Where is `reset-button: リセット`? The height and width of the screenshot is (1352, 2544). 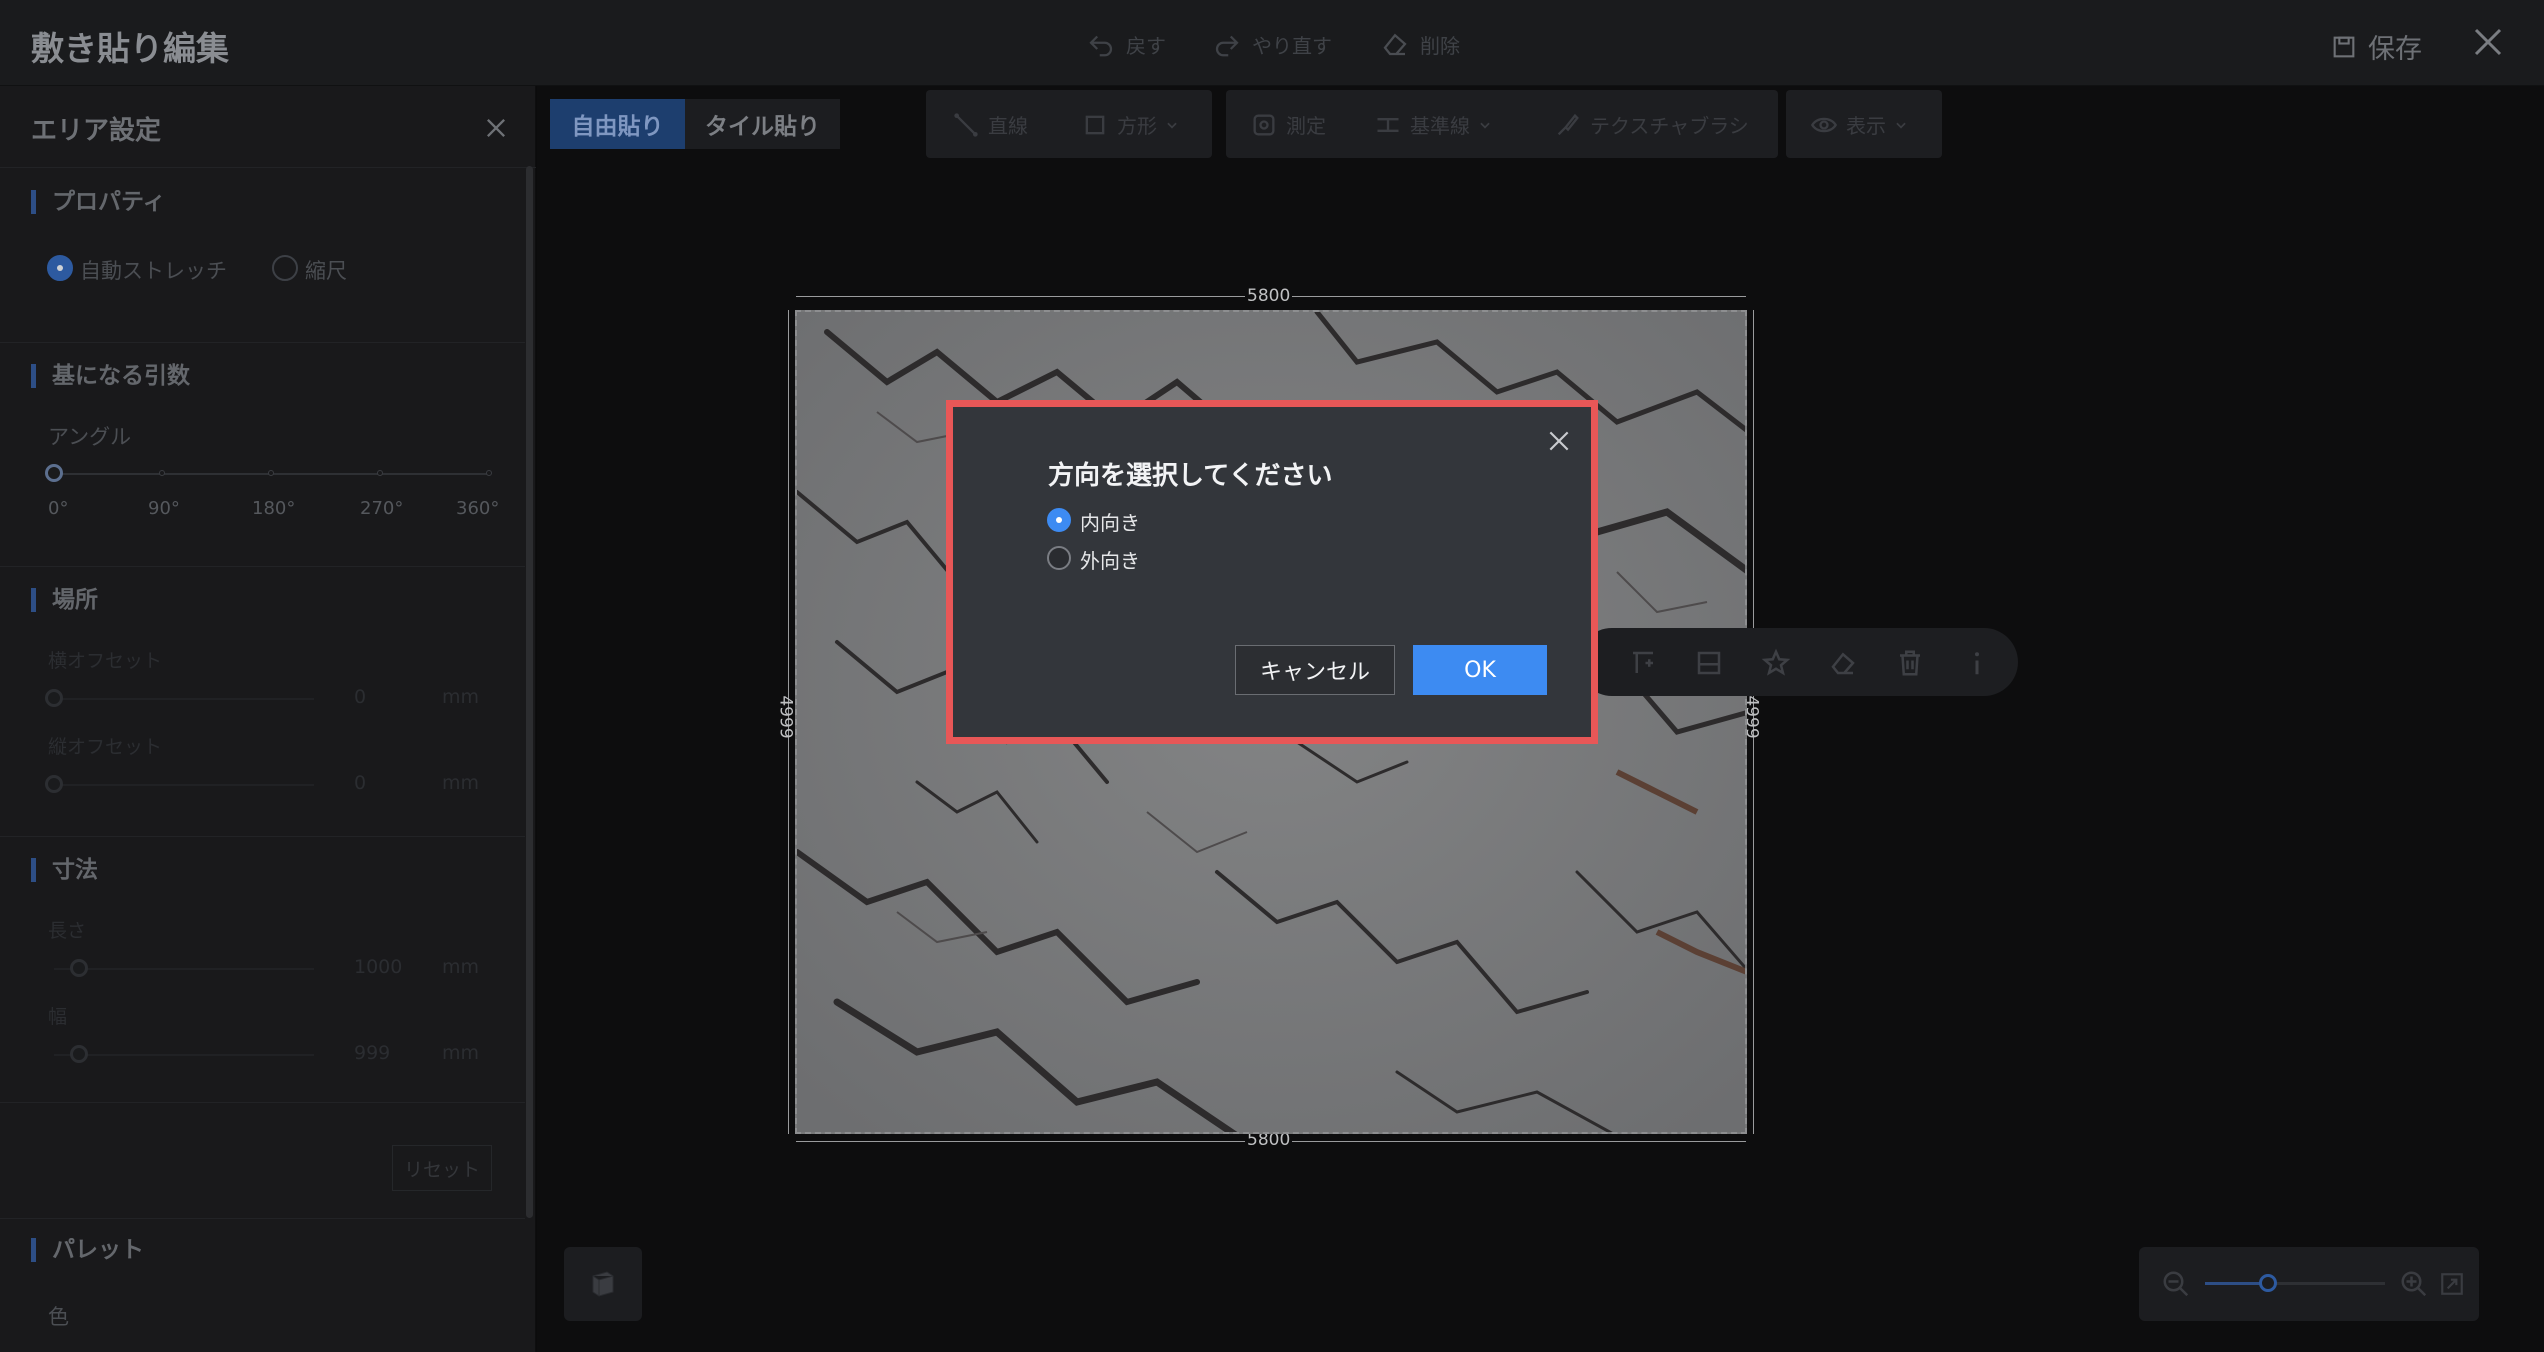
reset-button: リセット is located at coordinates (442, 1168).